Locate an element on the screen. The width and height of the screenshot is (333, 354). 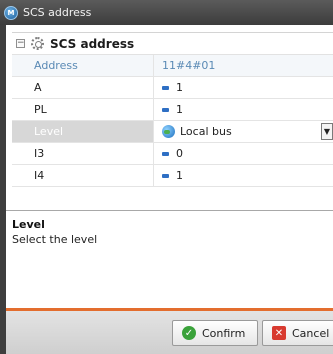
property-name: A is located at coordinates (83, 87).